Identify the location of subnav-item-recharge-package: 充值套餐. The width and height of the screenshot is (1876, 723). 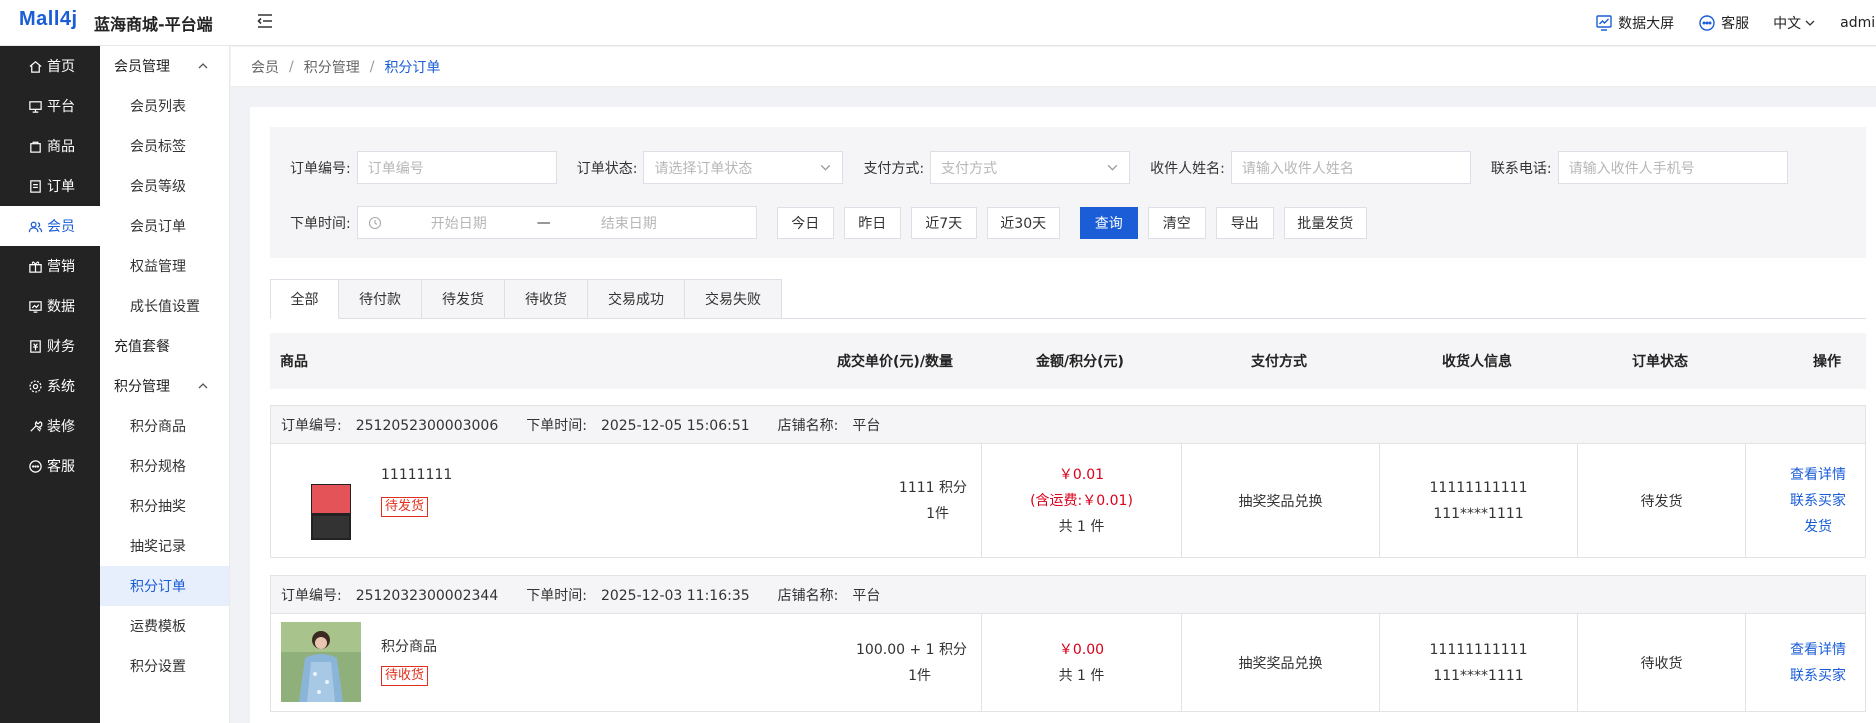
(164, 346).